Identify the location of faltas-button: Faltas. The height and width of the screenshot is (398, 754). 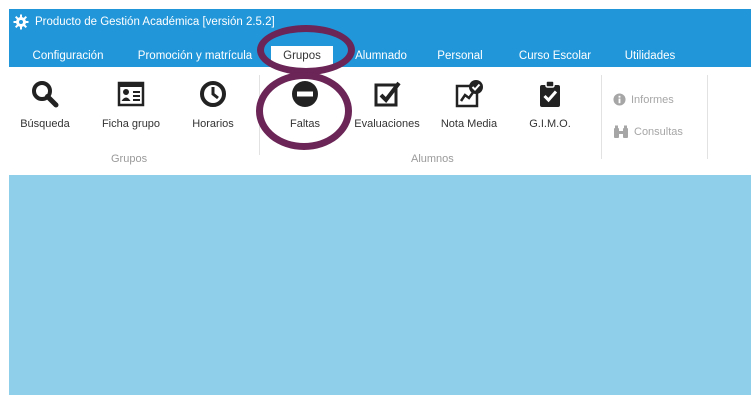
(305, 104).